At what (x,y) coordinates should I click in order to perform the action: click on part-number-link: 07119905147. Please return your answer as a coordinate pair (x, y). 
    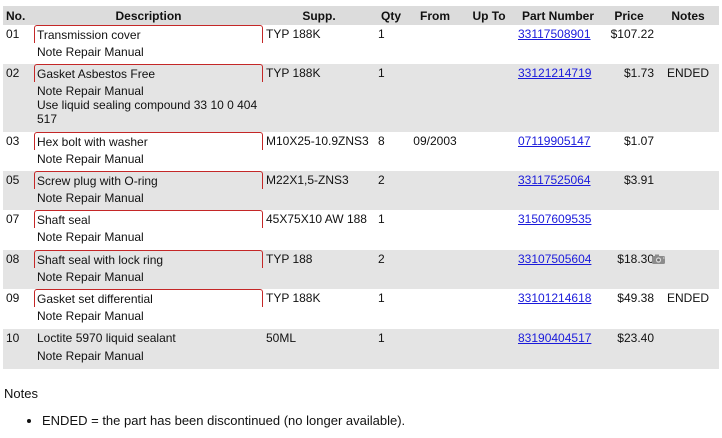
    Looking at the image, I should click on (554, 140).